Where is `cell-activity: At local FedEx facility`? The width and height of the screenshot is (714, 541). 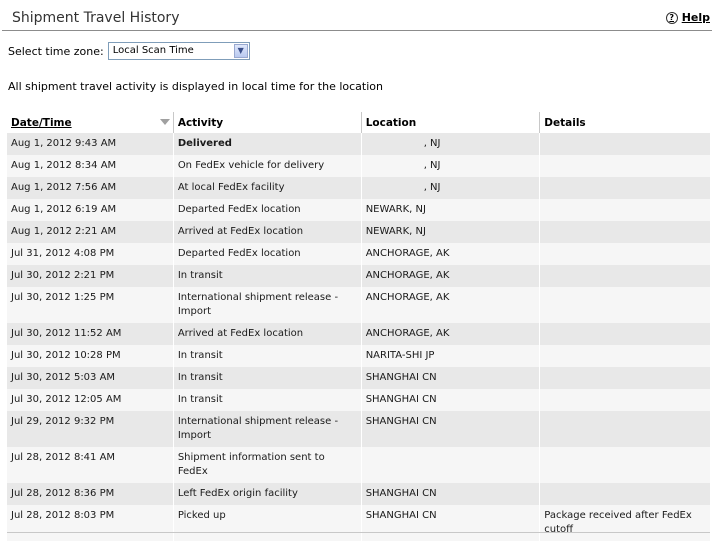
cell-activity: At local FedEx facility is located at coordinates (267, 188).